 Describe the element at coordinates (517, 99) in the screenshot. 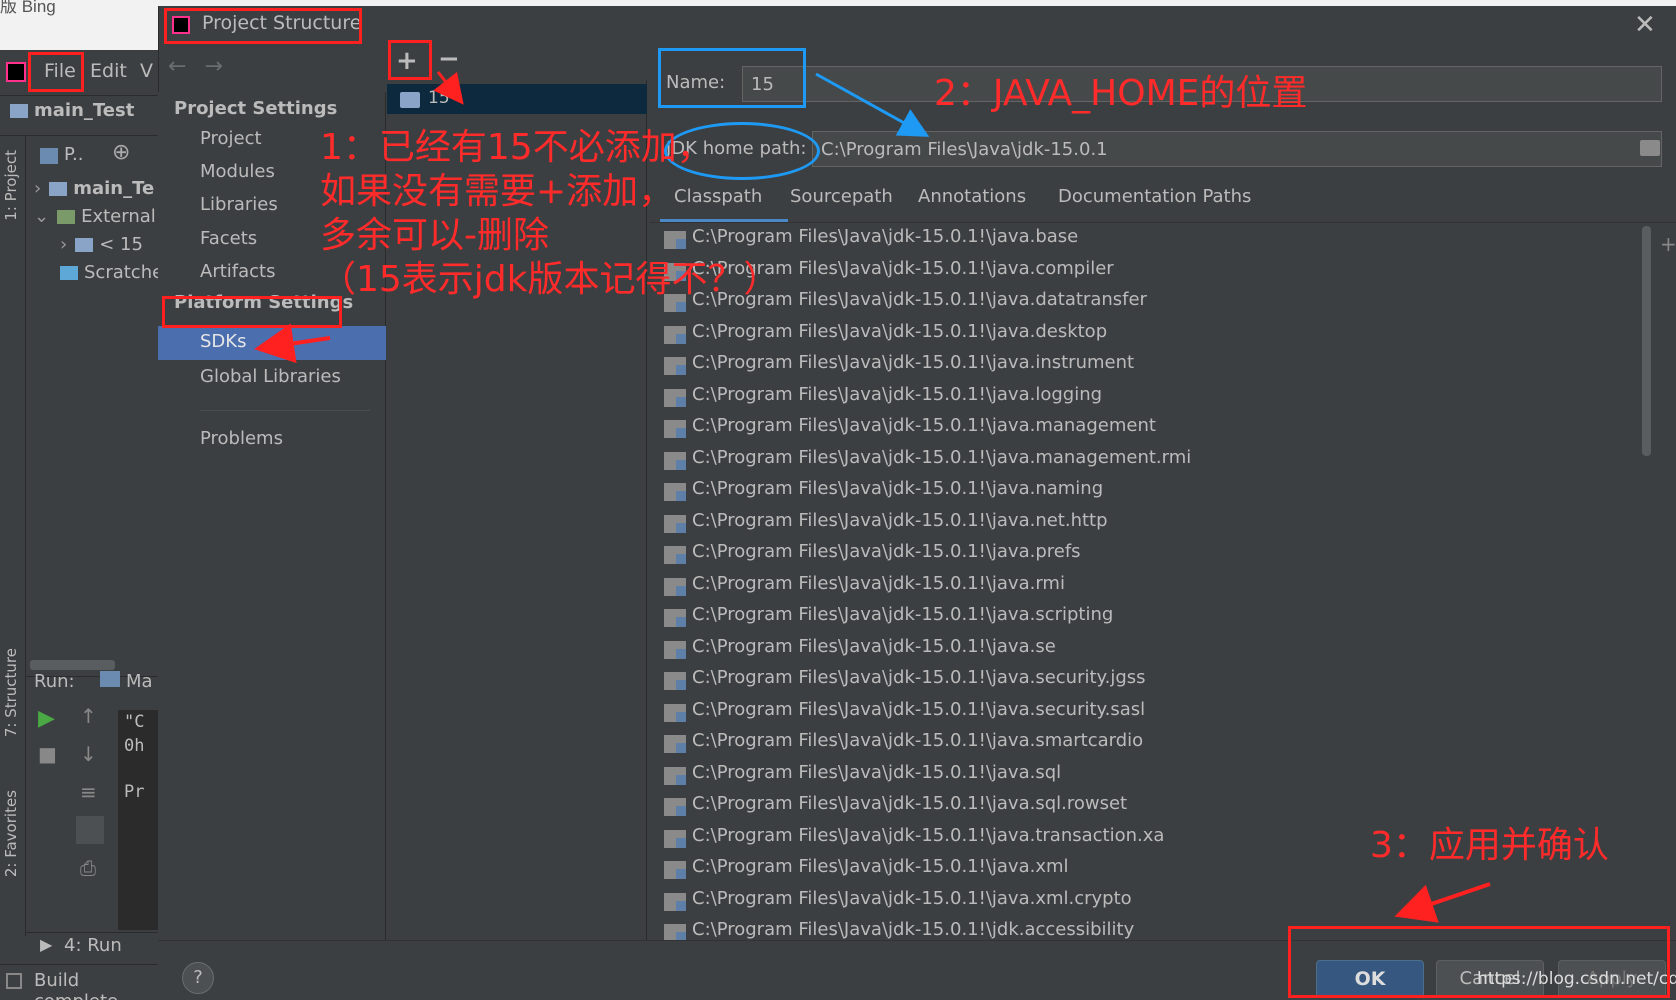

I see `sdk-list-item` at that location.